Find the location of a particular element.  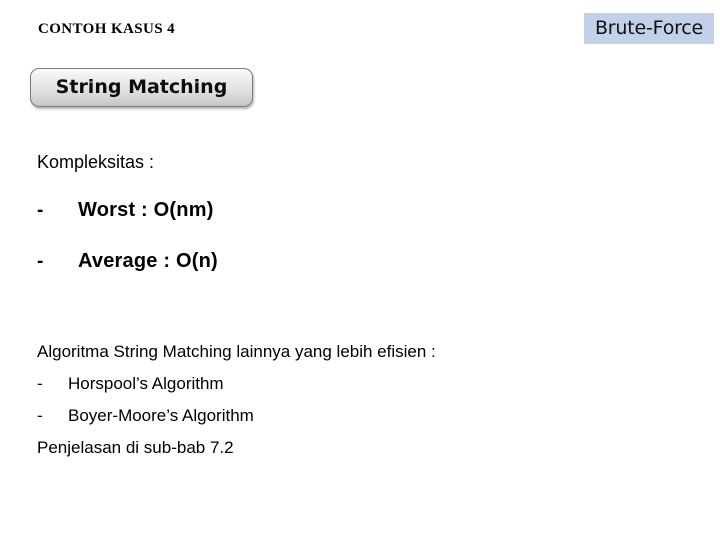

list-item: - Worst : O(nm) is located at coordinates (247, 223).